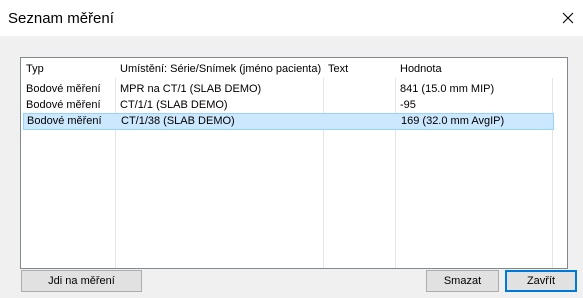 This screenshot has height=298, width=583. I want to click on column-header-value: Hodnota, so click(475, 69).